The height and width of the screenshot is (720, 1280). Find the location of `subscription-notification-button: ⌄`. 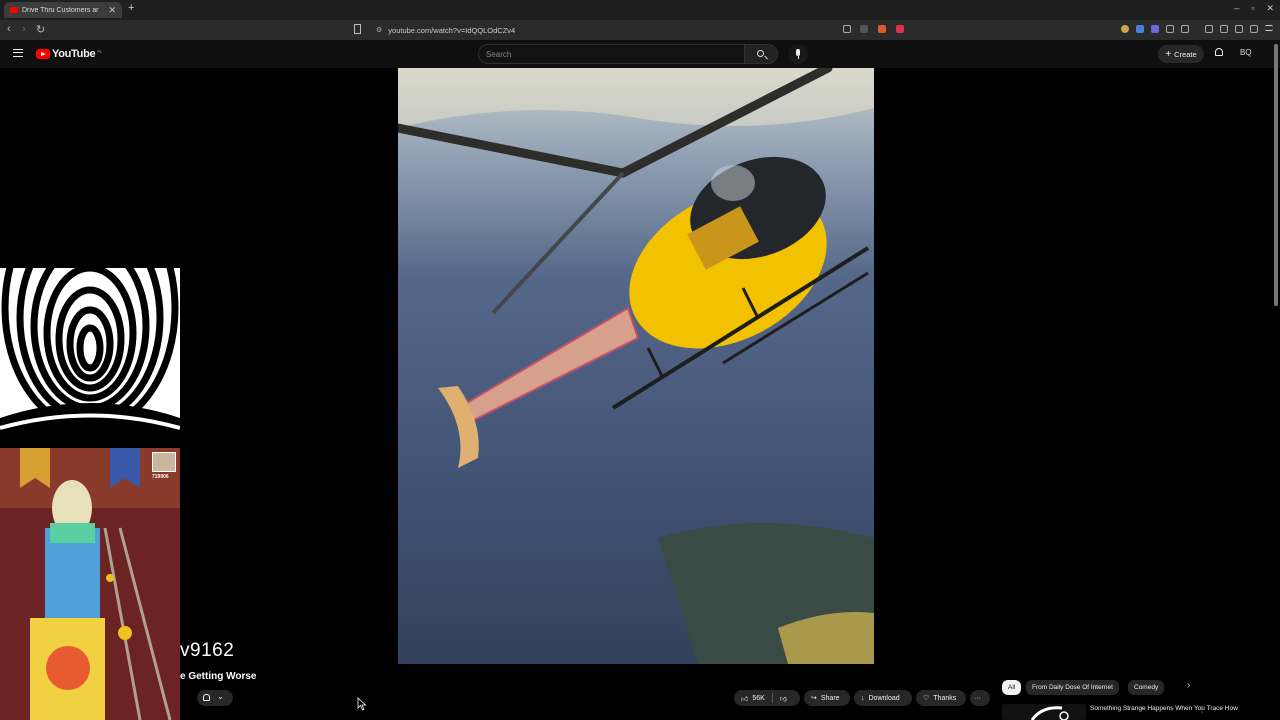

subscription-notification-button: ⌄ is located at coordinates (215, 698).